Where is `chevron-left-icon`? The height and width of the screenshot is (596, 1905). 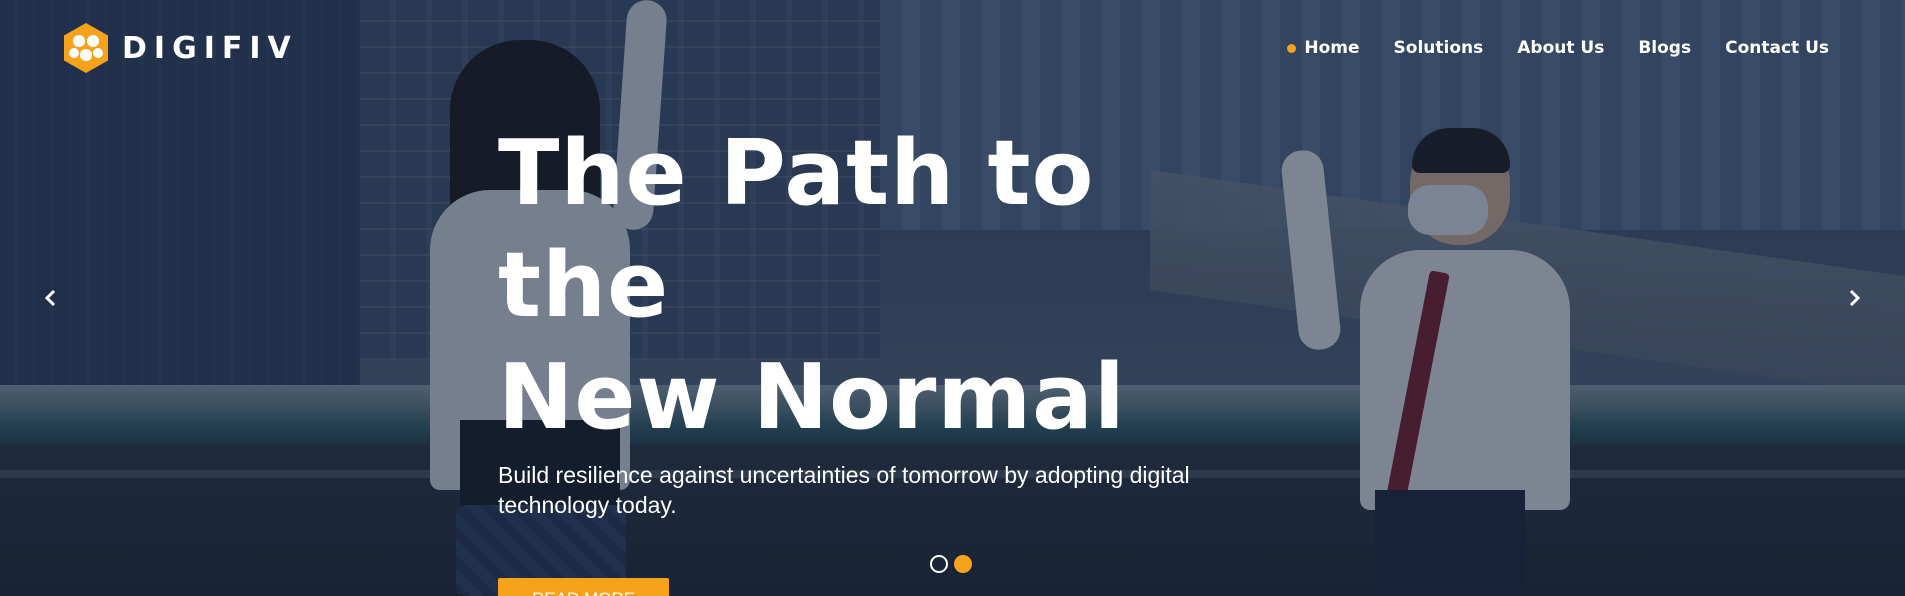
chevron-left-icon is located at coordinates (50, 298).